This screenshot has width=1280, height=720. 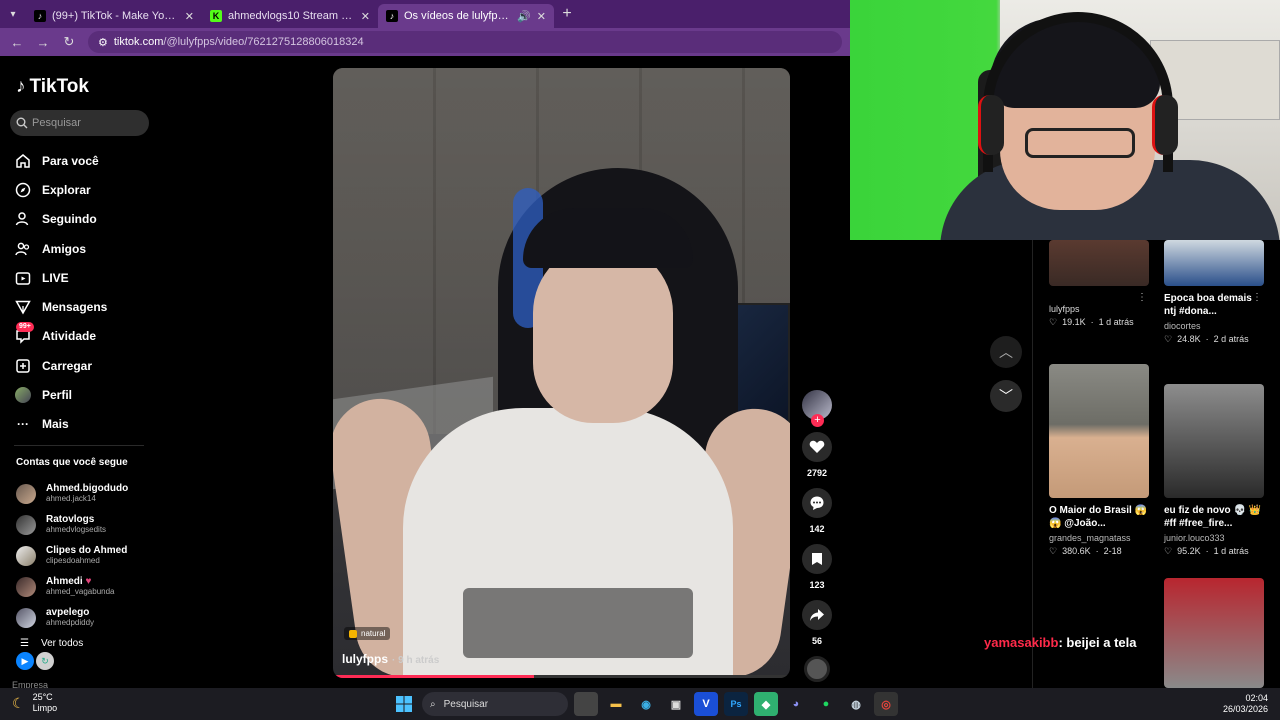 I want to click on card-user: diocortes, so click(x=1182, y=326).